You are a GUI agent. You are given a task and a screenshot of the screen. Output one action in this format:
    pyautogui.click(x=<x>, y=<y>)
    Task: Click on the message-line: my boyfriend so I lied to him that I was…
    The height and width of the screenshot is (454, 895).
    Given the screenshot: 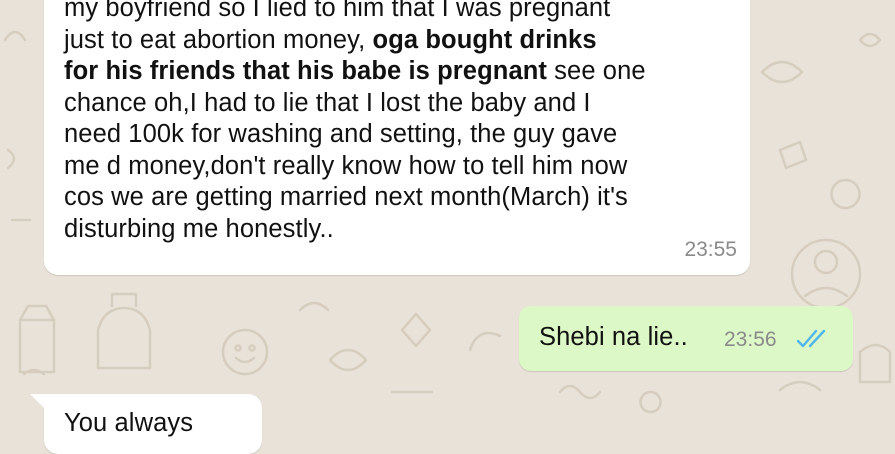 What is the action you would take?
    pyautogui.click(x=355, y=12)
    